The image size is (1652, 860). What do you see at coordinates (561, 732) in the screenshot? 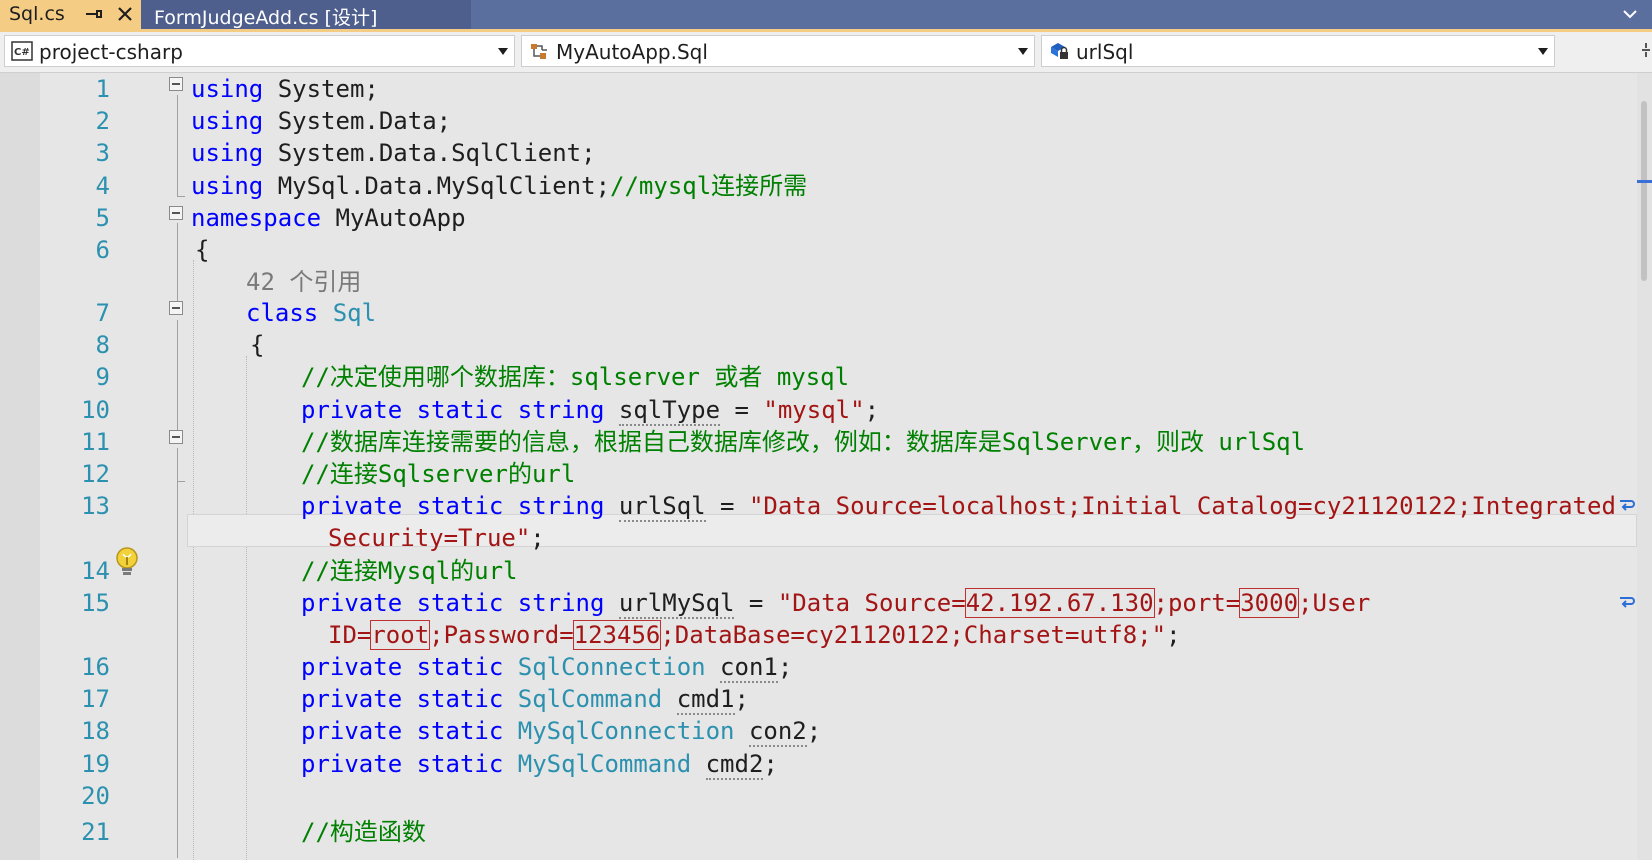
I see `code-line: private static MySqlConnection con2;` at bounding box center [561, 732].